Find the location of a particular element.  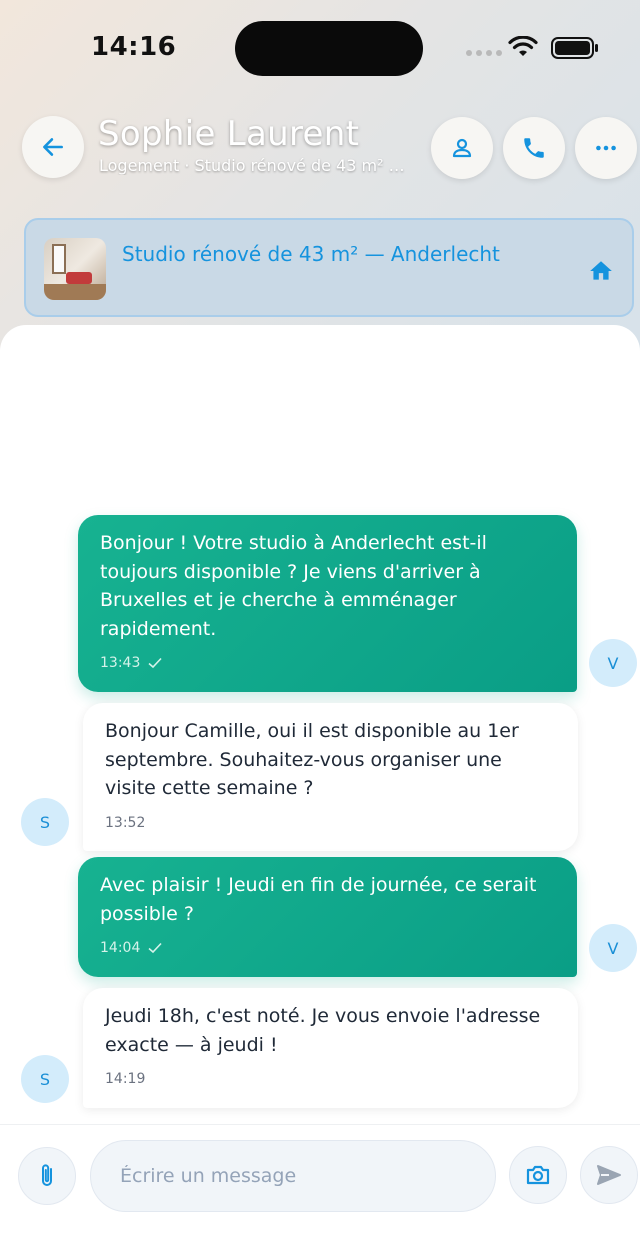

camera-button is located at coordinates (538, 1175).